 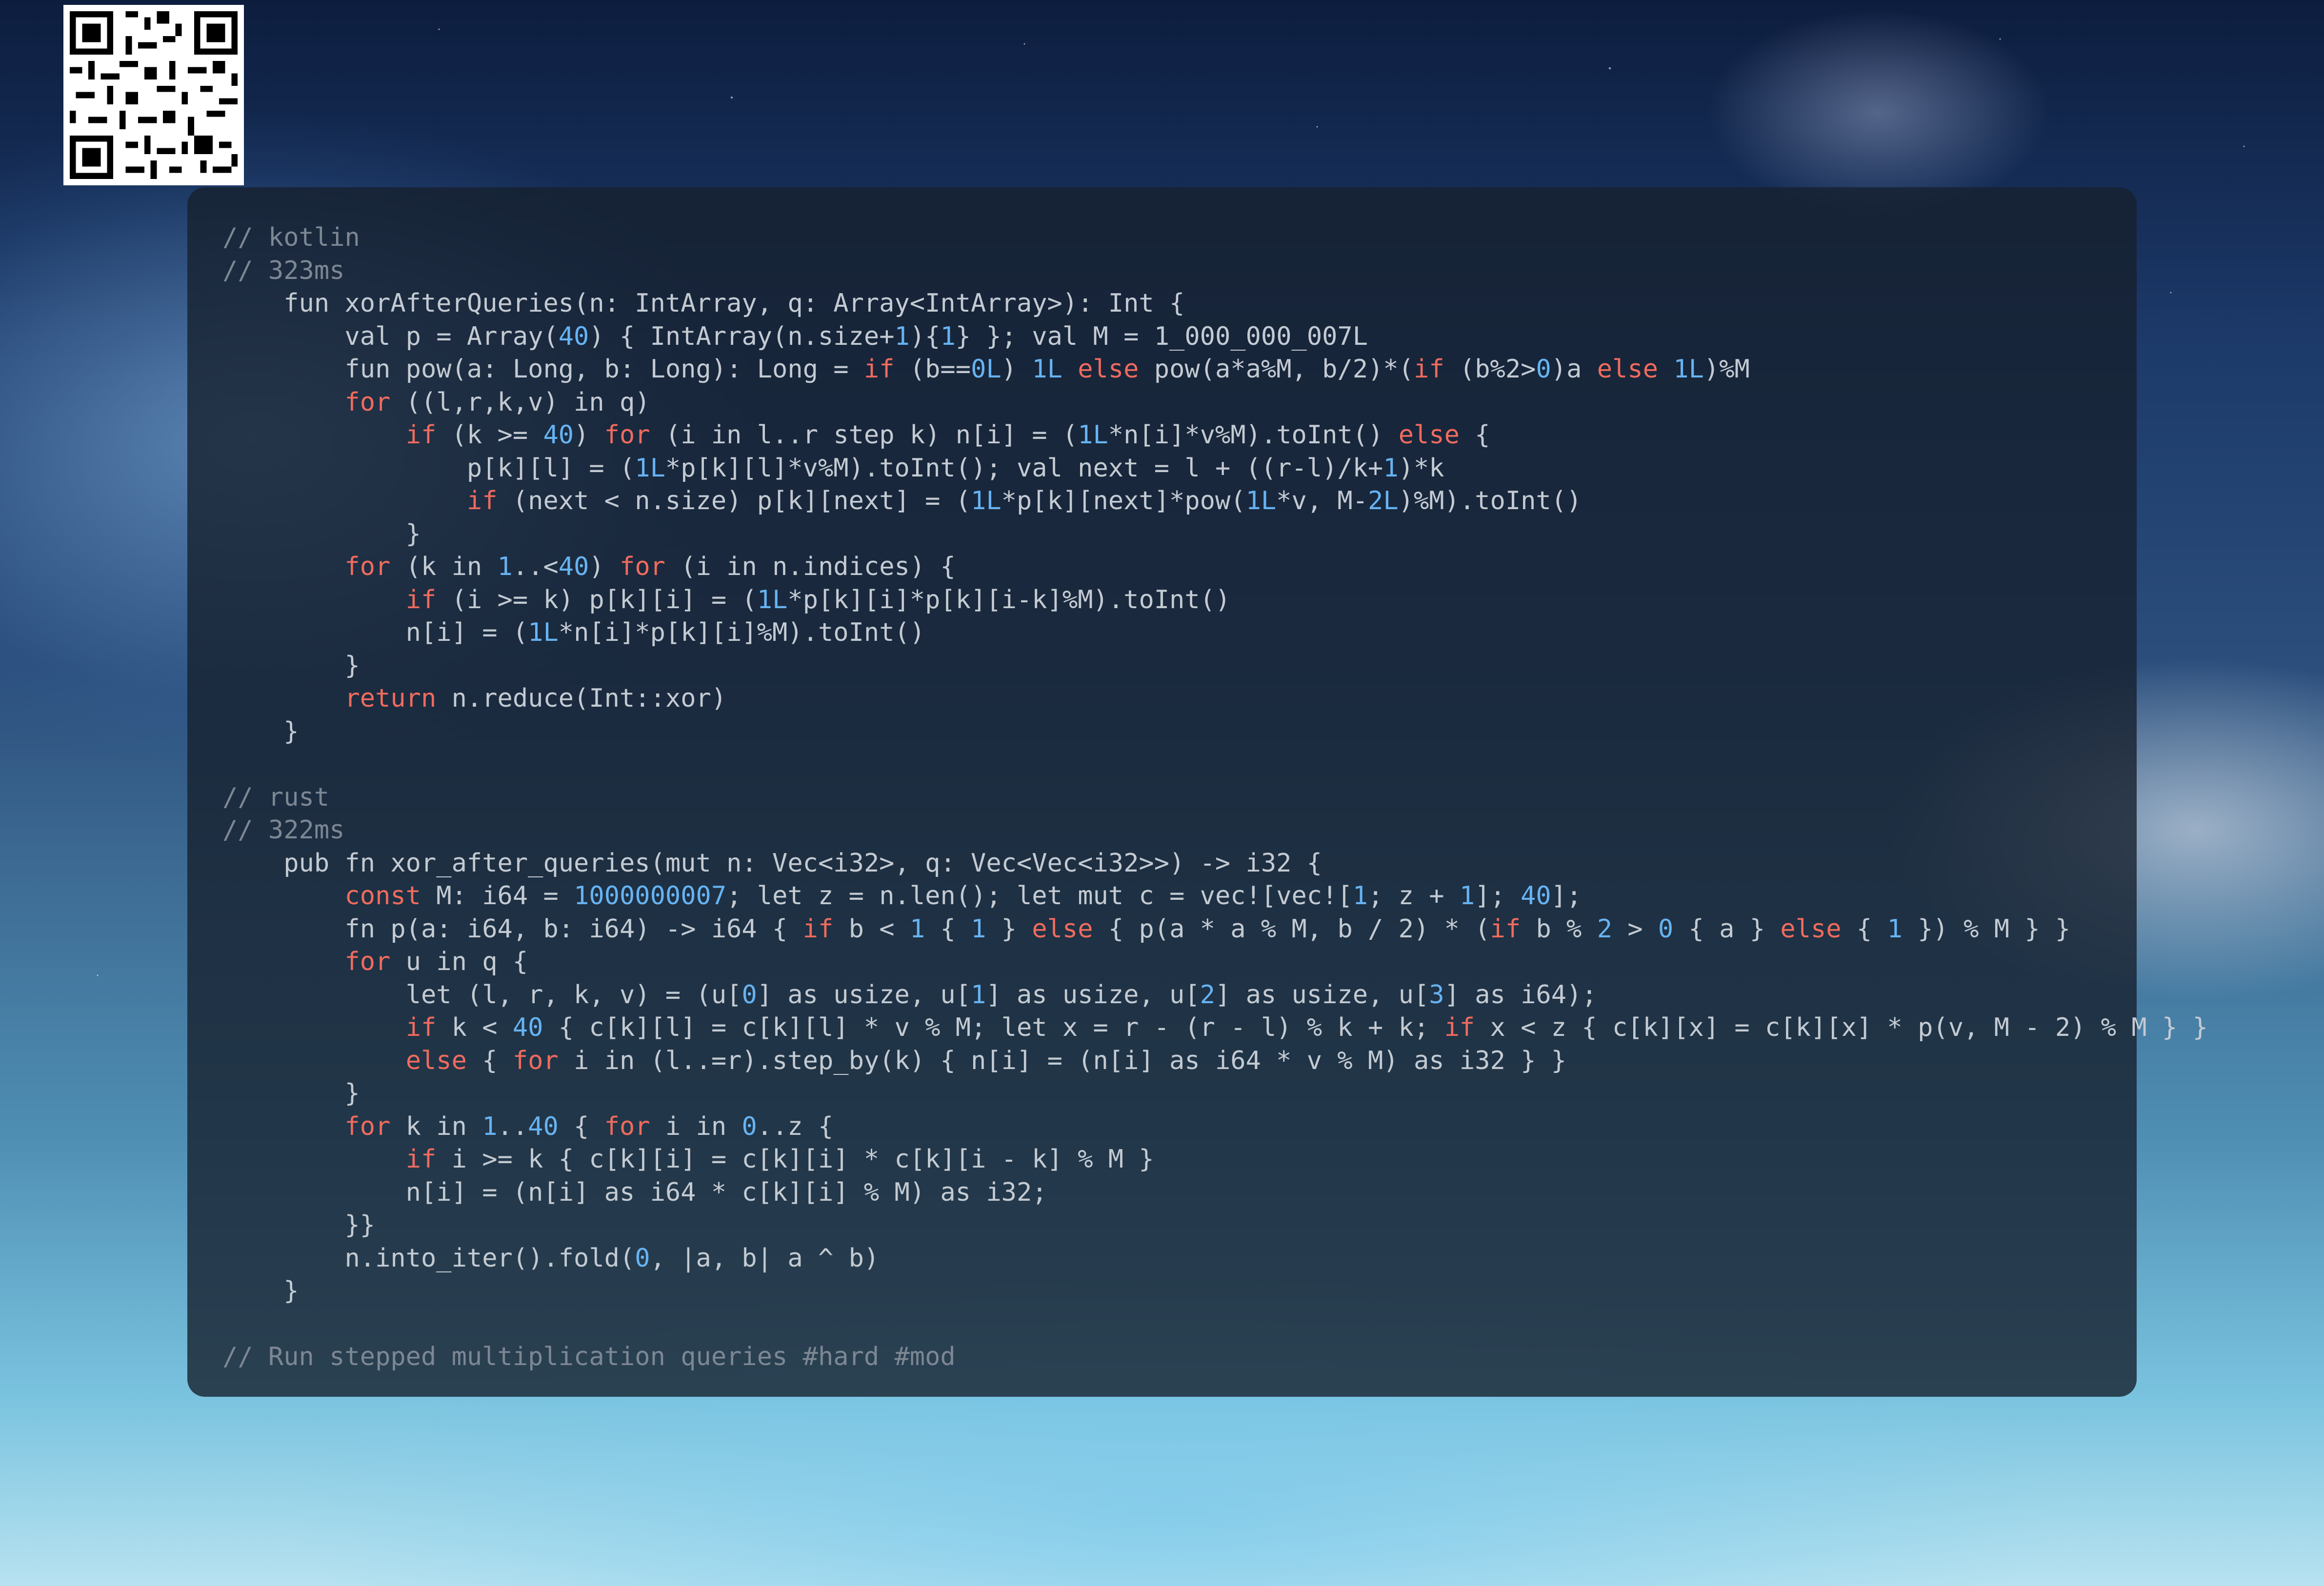 What do you see at coordinates (390, 699) in the screenshot?
I see `code-keyword: return` at bounding box center [390, 699].